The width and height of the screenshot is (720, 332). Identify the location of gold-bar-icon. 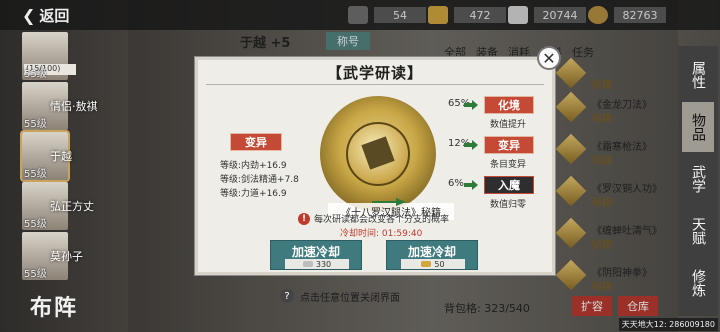
(426, 264).